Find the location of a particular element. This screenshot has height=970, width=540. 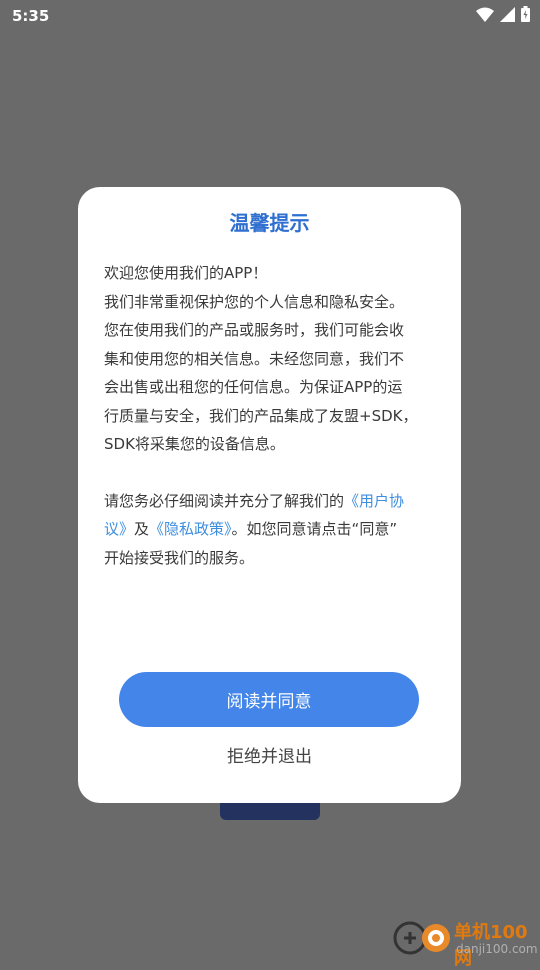

agree-button: 阅读并同意 is located at coordinates (269, 699).